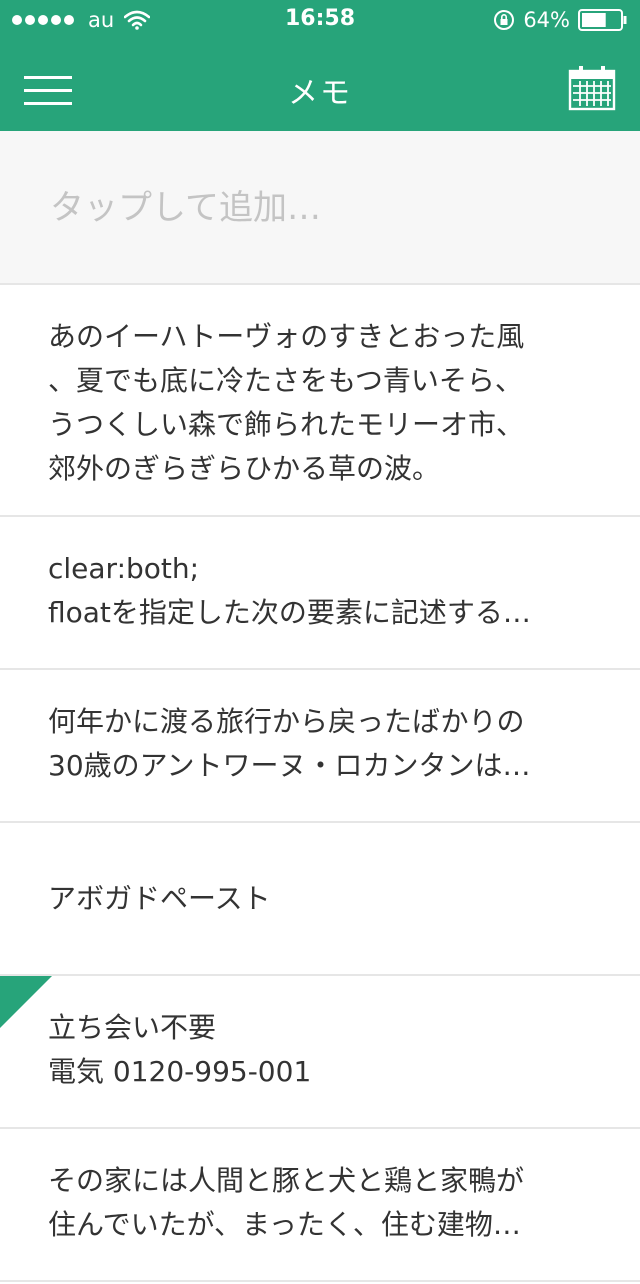 The height and width of the screenshot is (1284, 640). Describe the element at coordinates (602, 20) in the screenshot. I see `battery-icon` at that location.